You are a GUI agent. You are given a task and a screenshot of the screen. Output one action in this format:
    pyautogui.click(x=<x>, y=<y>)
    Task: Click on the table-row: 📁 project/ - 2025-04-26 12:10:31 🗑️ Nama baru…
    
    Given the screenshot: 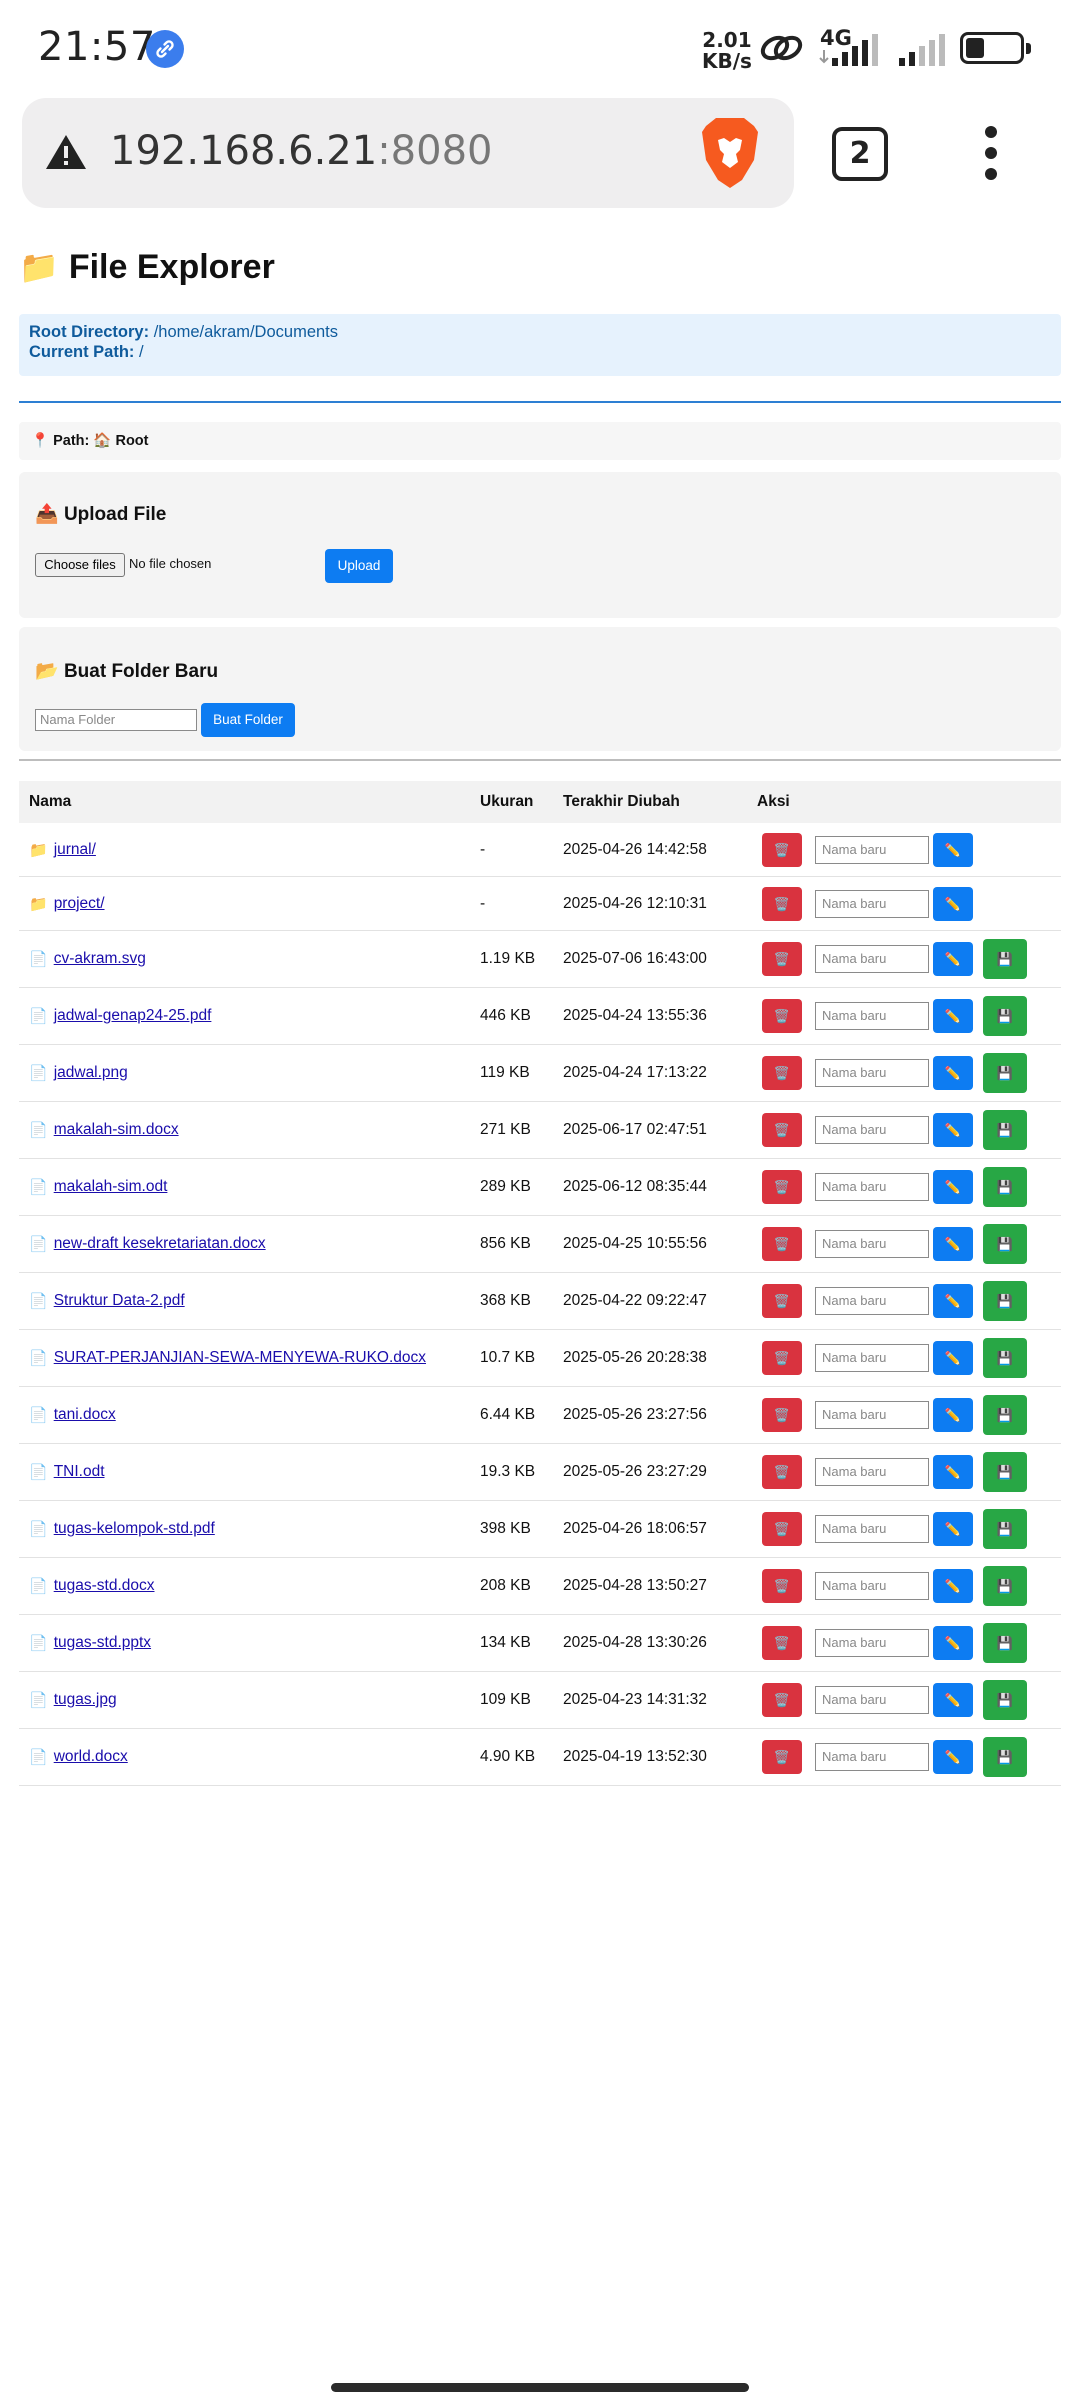 What is the action you would take?
    pyautogui.click(x=540, y=904)
    